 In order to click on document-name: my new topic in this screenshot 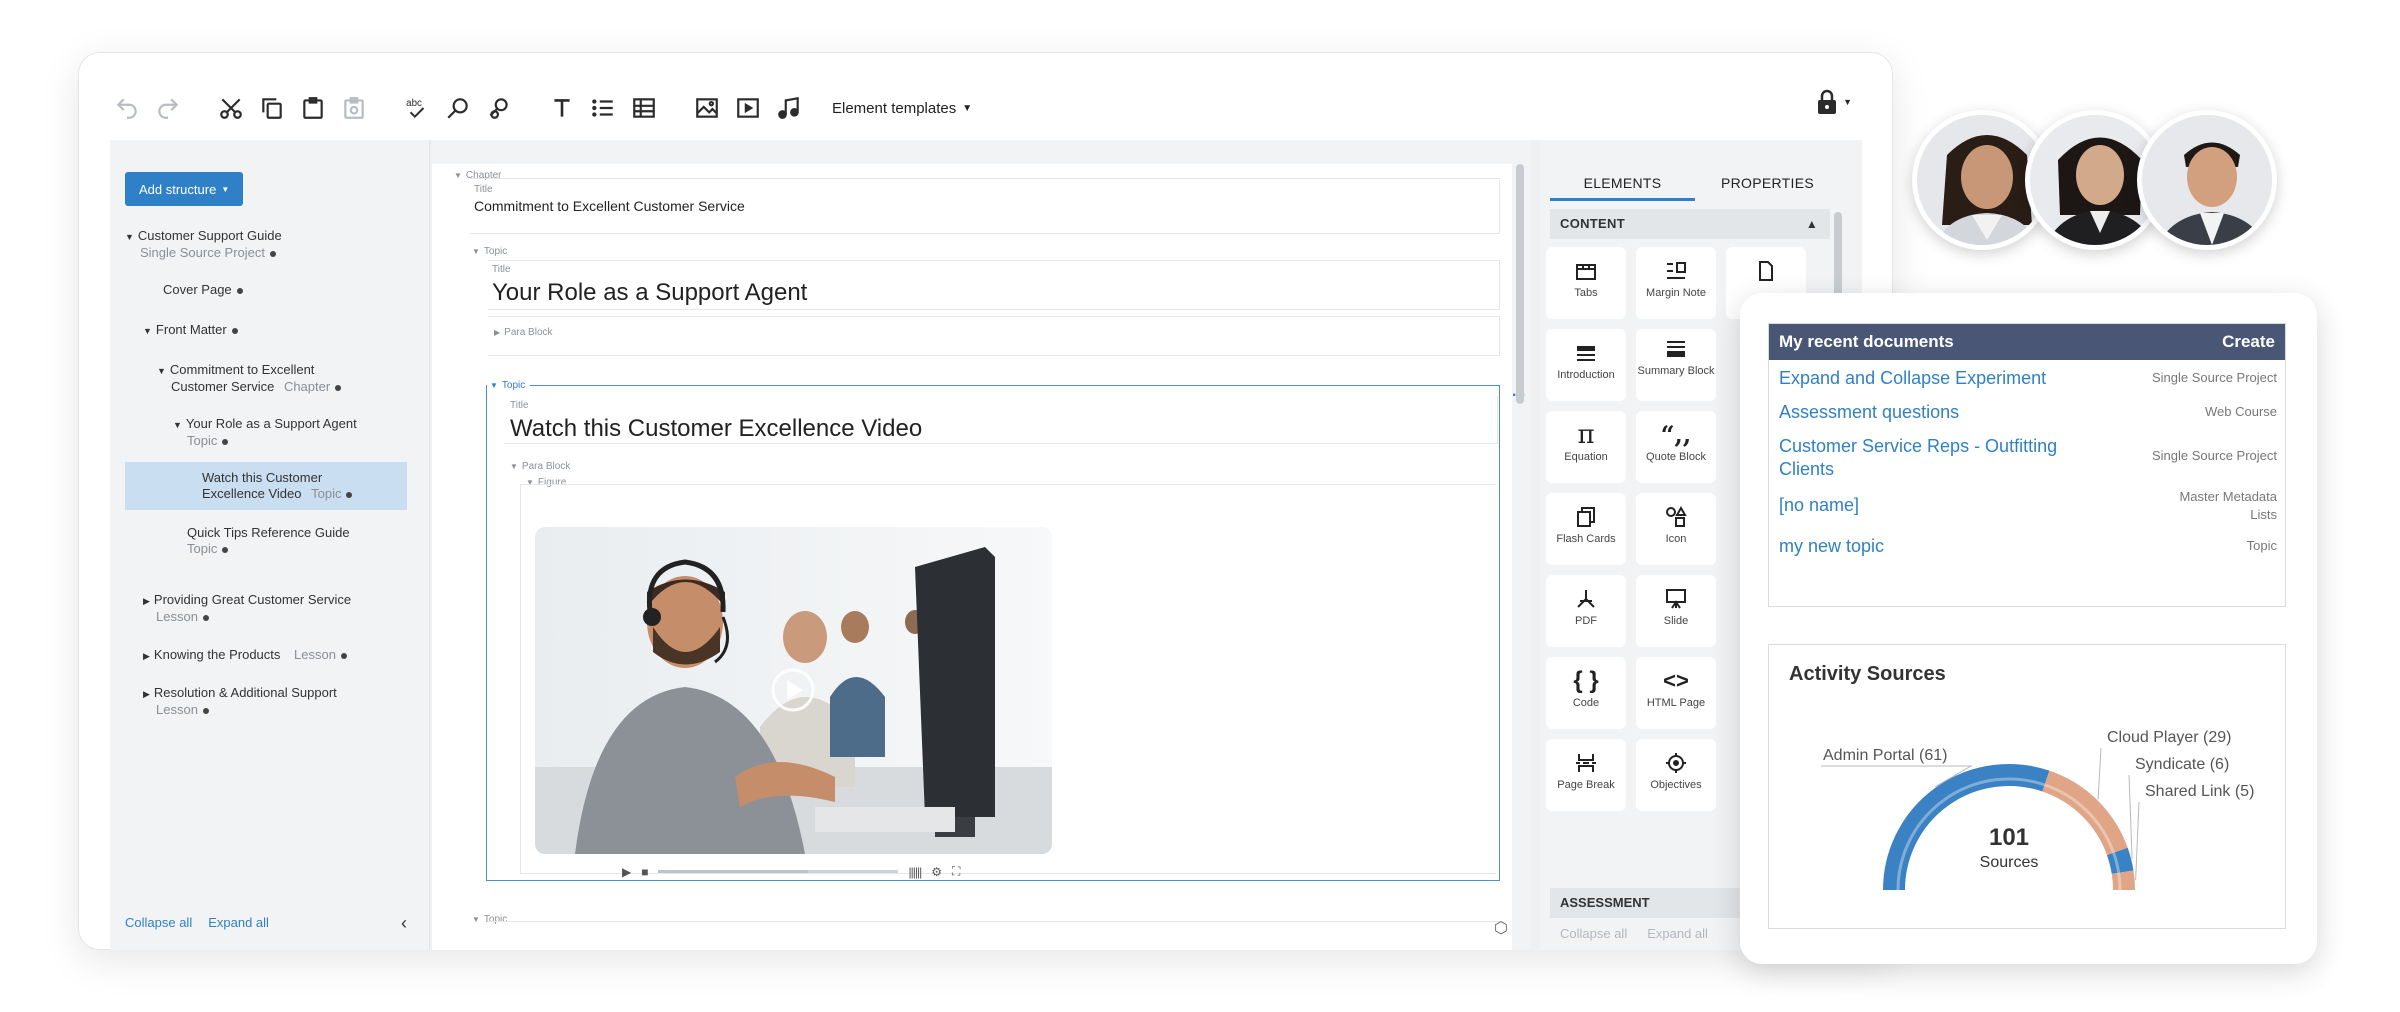, I will do `click(1944, 546)`.